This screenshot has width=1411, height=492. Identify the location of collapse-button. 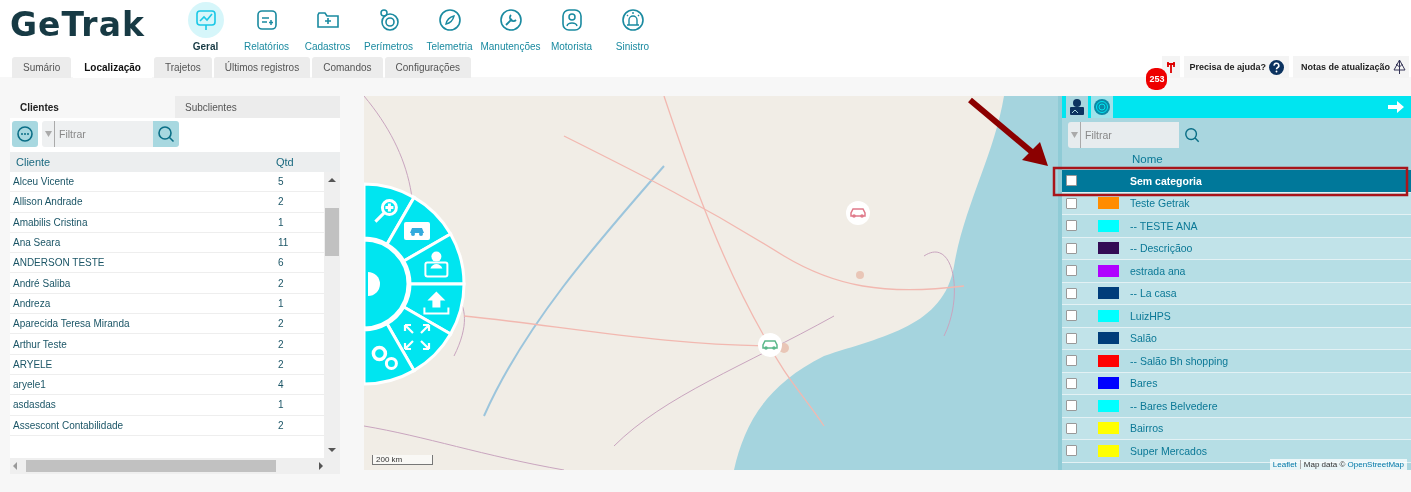
(387, 284).